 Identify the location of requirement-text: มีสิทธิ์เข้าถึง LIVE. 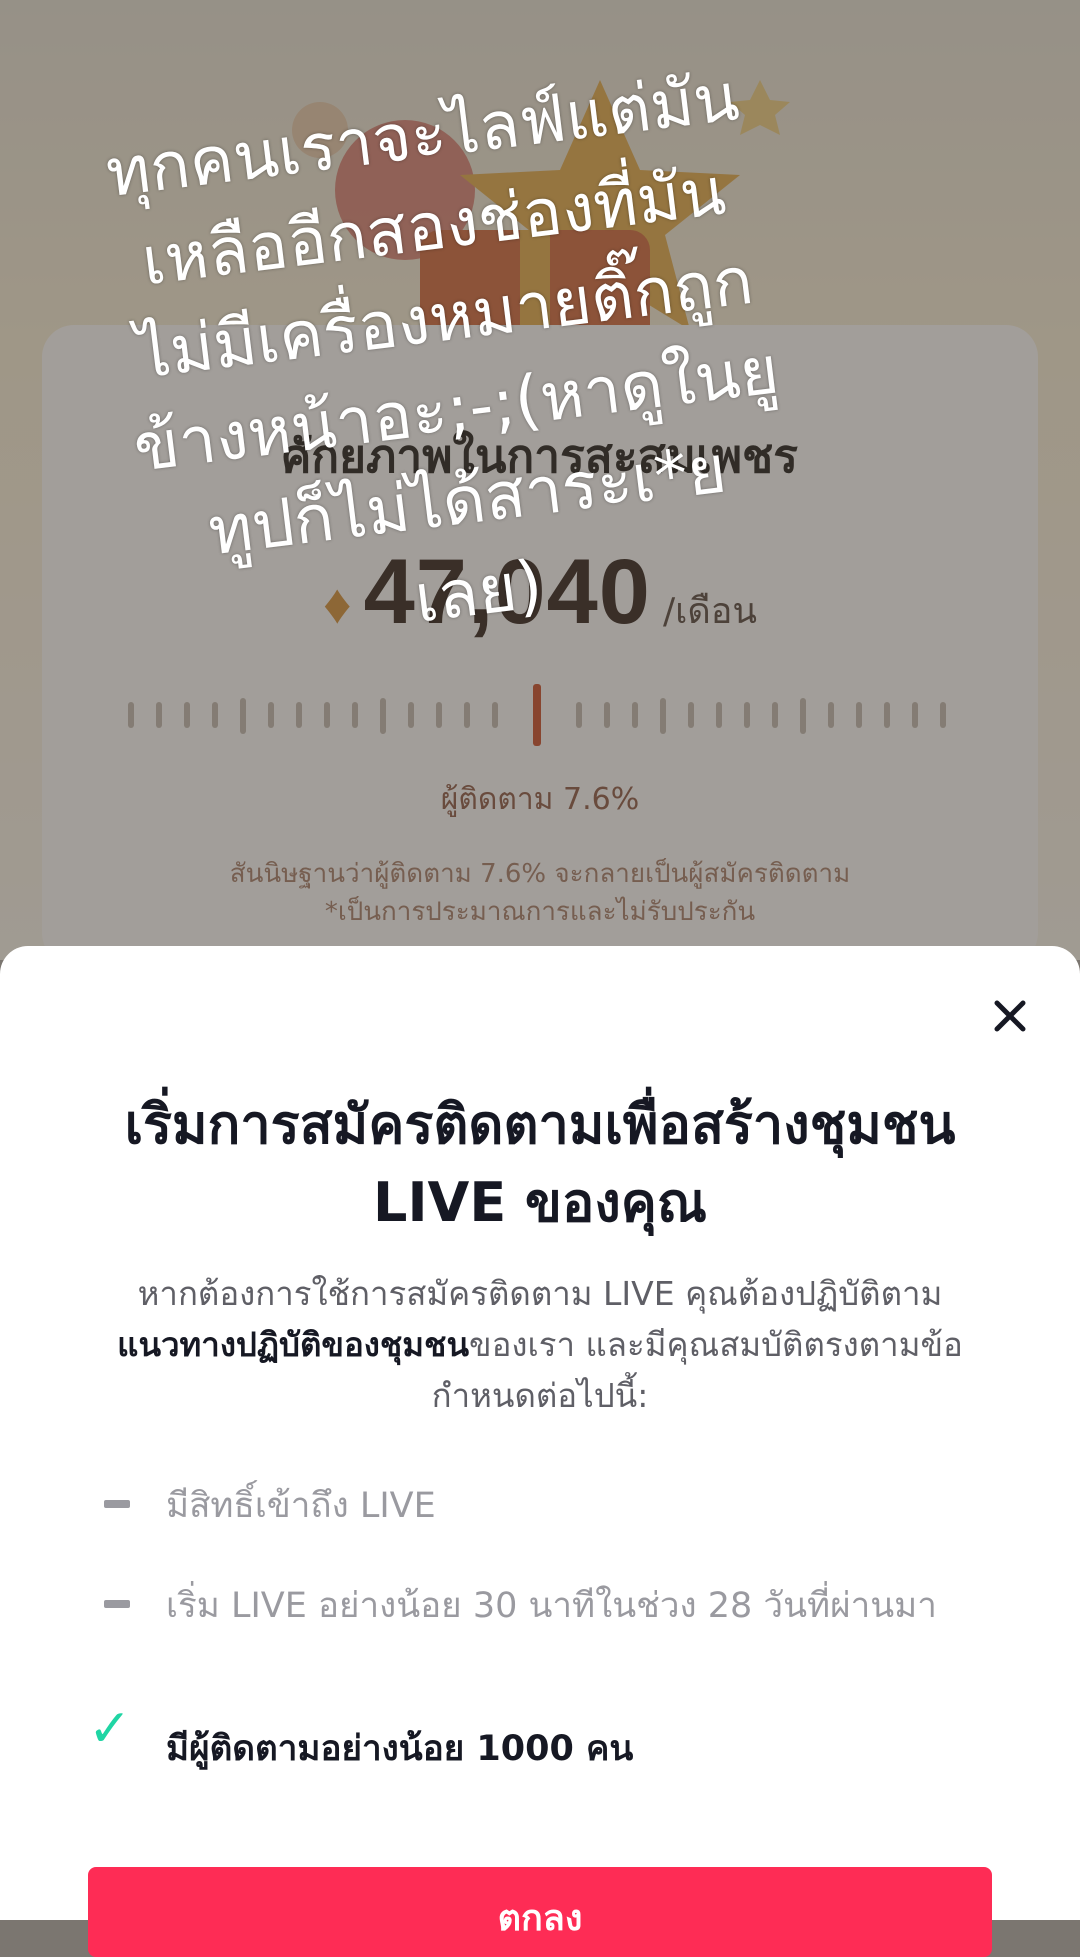
(301, 1506).